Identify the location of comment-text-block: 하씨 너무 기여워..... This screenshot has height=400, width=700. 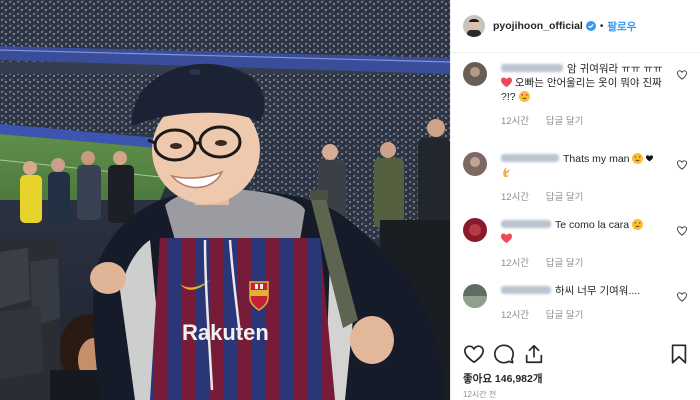
(588, 291).